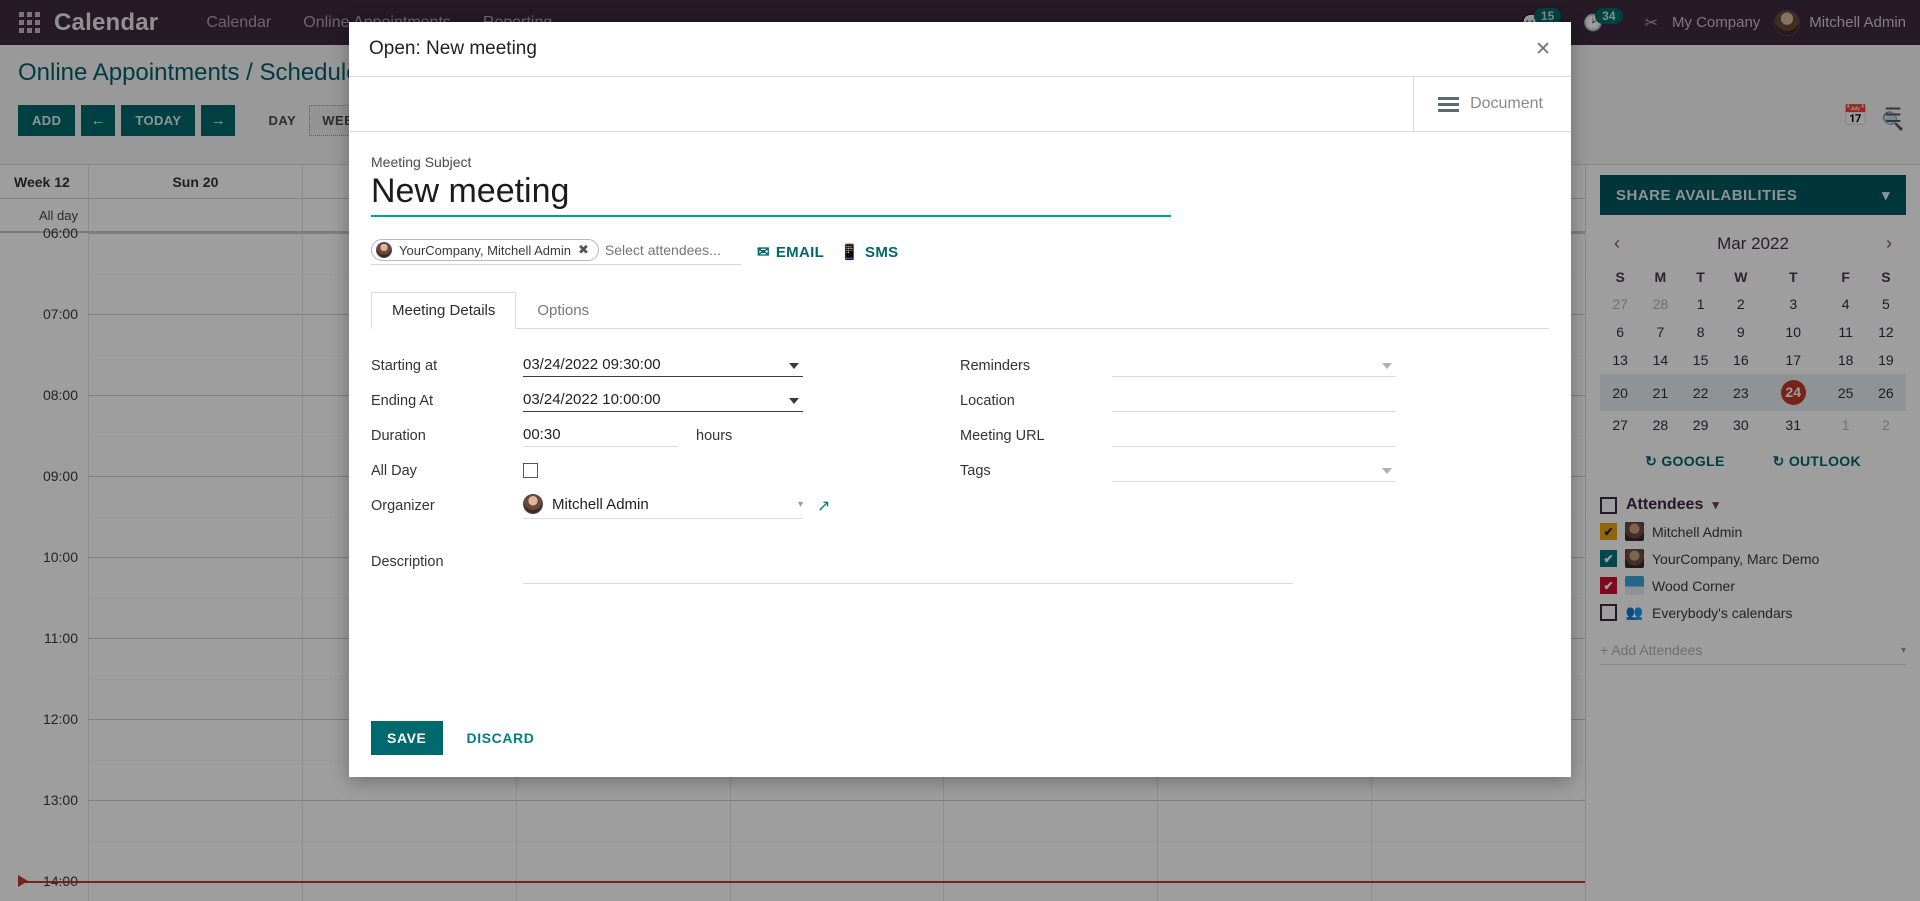  What do you see at coordinates (882, 252) in the screenshot?
I see `sms-label: SMS` at bounding box center [882, 252].